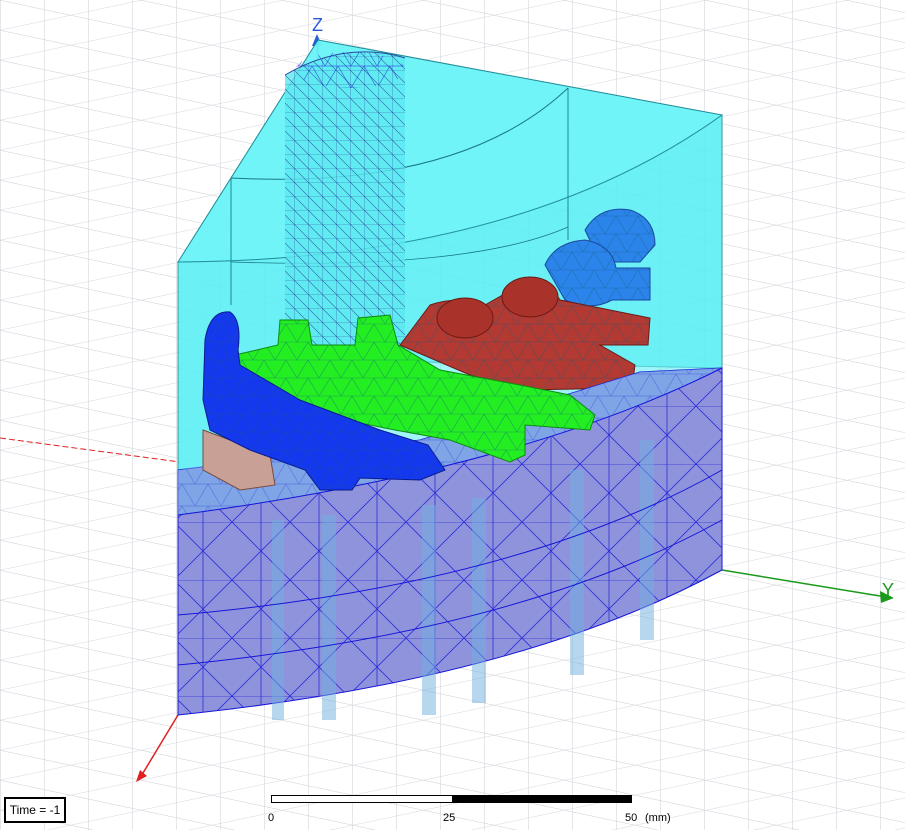 Image resolution: width=905 pixels, height=830 pixels. What do you see at coordinates (542, 799) in the screenshot?
I see `scale-bar-filled-segment` at bounding box center [542, 799].